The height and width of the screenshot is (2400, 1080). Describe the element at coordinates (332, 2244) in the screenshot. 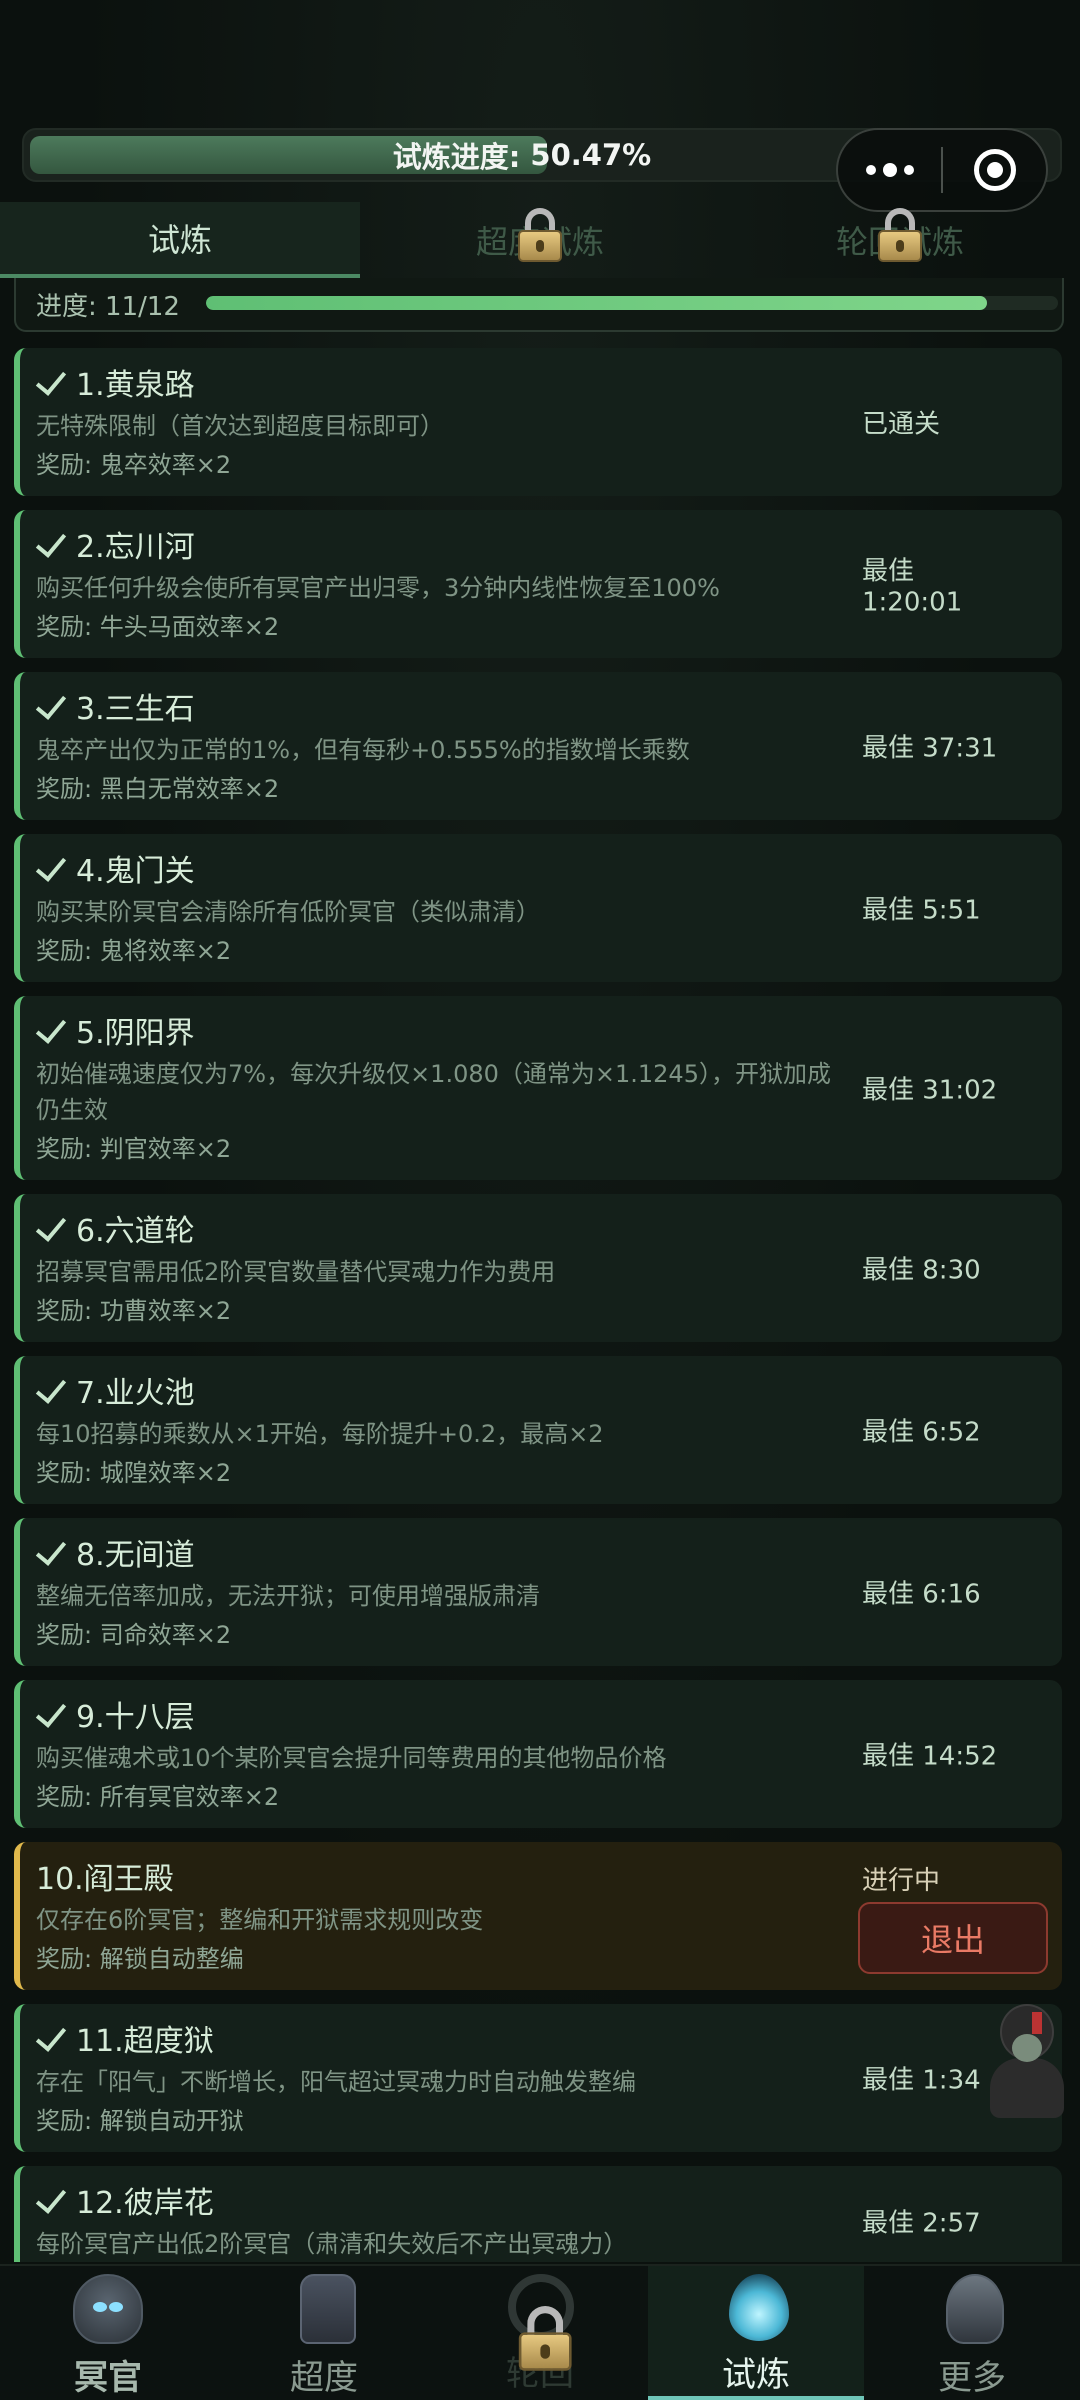

I see `trial-description: 每阶冥官产出低2阶冥官（肃清和失效后不产出冥魂力）` at that location.